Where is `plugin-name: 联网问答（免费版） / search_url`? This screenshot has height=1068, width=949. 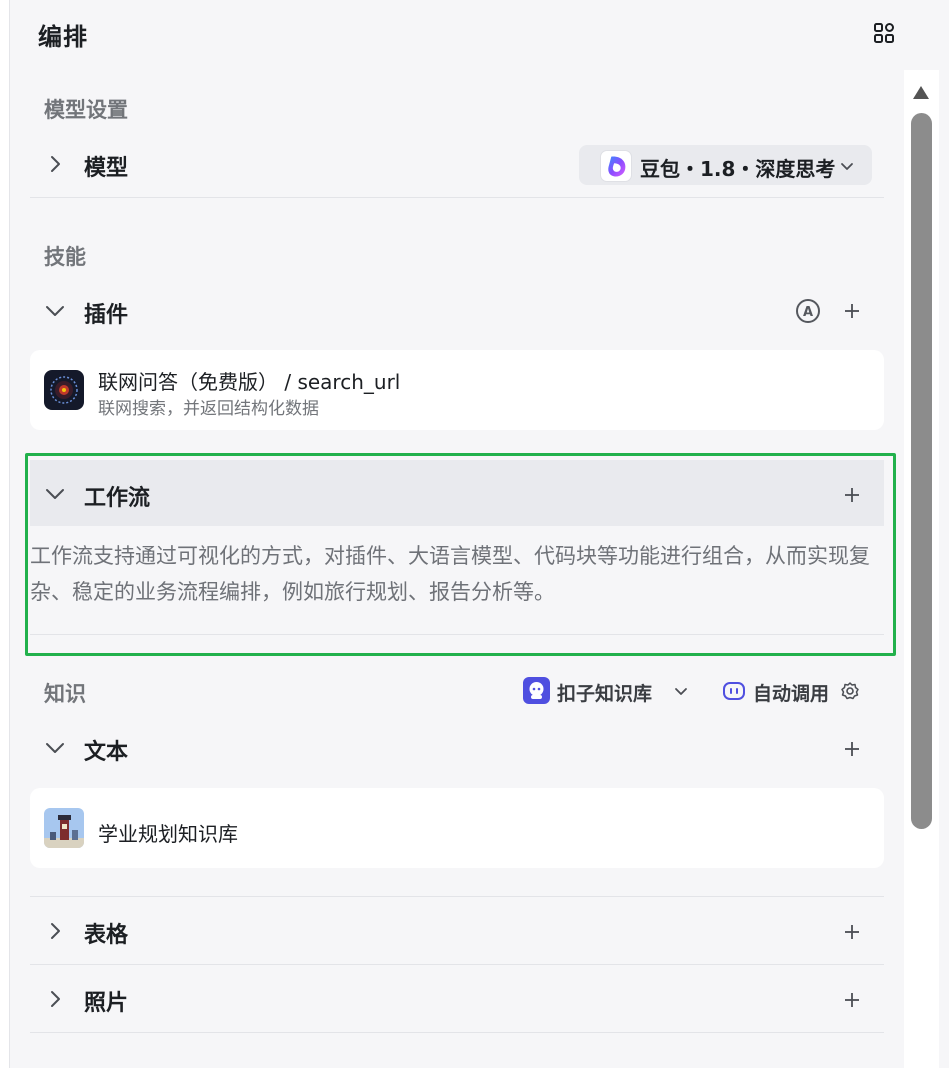 plugin-name: 联网问答（免费版） / search_url is located at coordinates (249, 382).